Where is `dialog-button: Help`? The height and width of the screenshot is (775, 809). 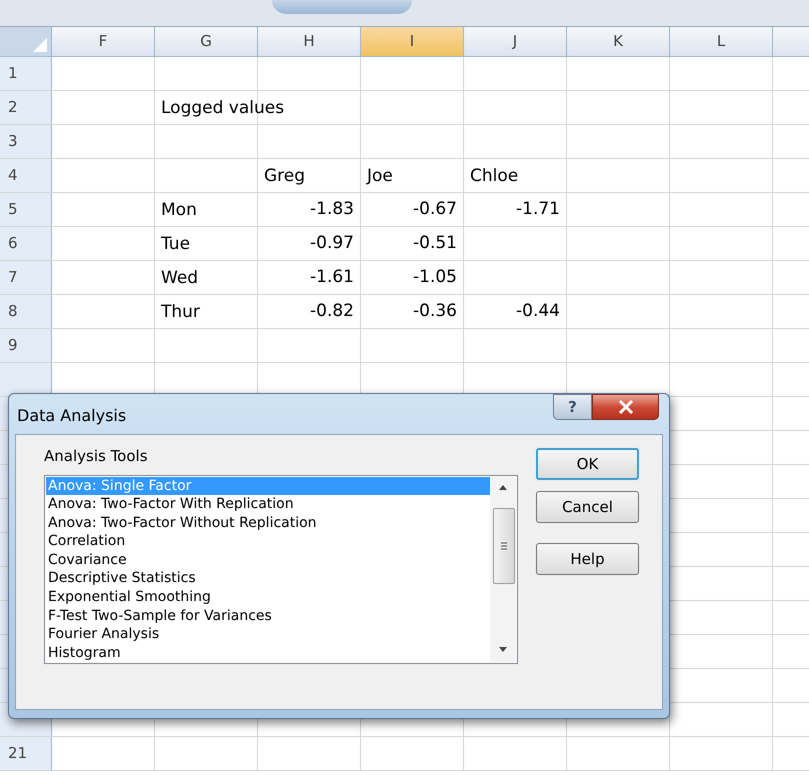
dialog-button: Help is located at coordinates (587, 559).